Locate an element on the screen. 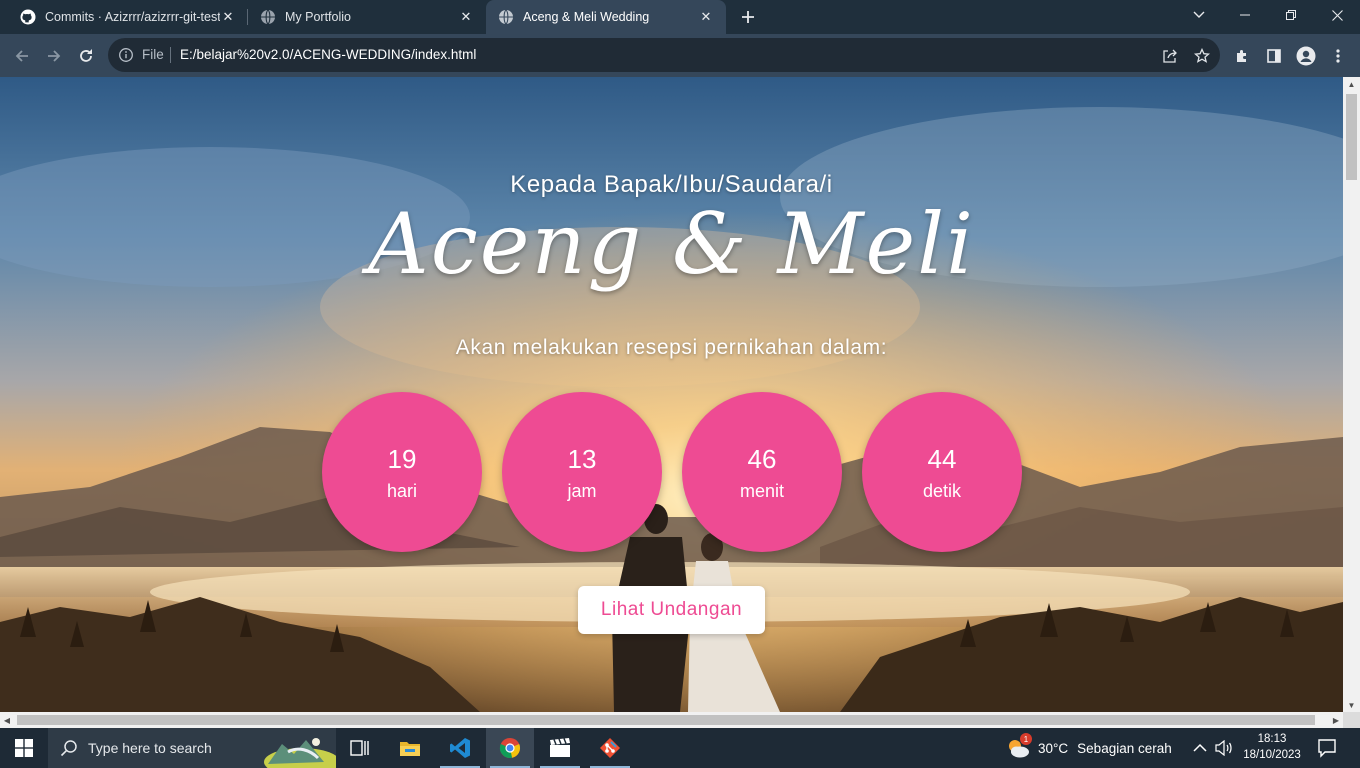 This screenshot has height=768, width=1360. scroll-right-arrow-icon: ▶ is located at coordinates (1336, 720).